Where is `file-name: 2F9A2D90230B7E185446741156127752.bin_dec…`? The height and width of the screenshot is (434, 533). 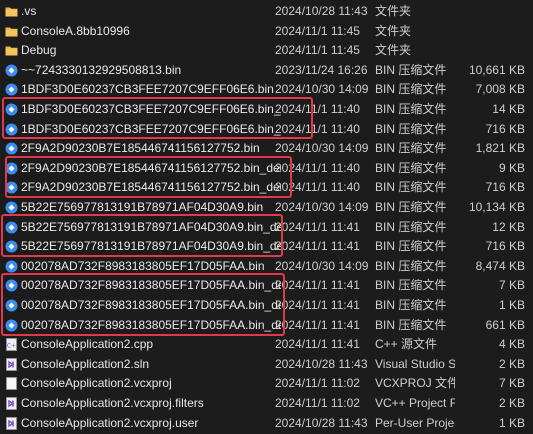 file-name: 2F9A2D90230B7E185446741156127752.bin_dec… is located at coordinates (151, 187).